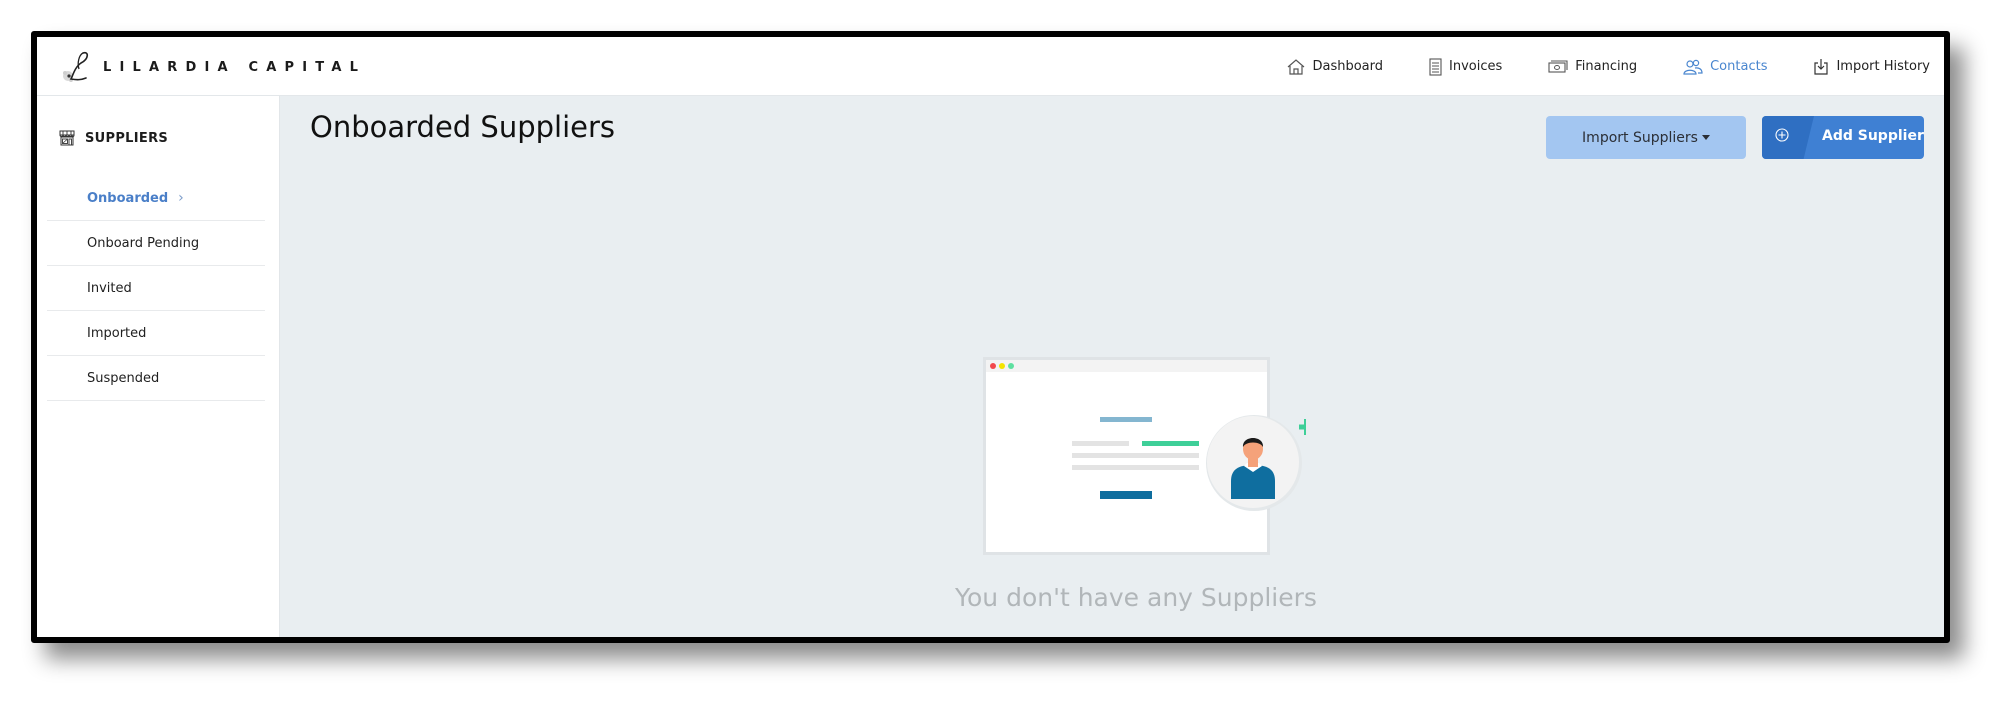  I want to click on sidebar-item-label: Imported, so click(117, 333).